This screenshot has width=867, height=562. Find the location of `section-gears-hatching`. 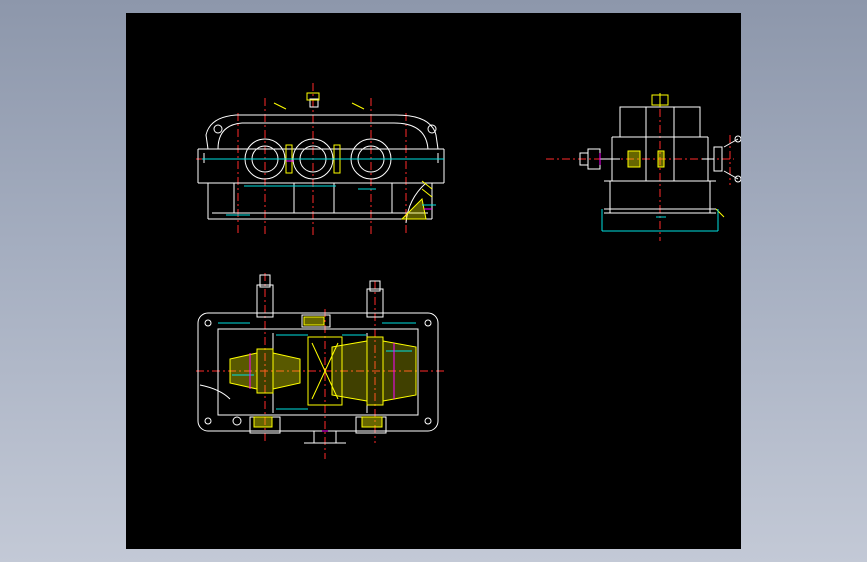

section-gears-hatching is located at coordinates (323, 372).